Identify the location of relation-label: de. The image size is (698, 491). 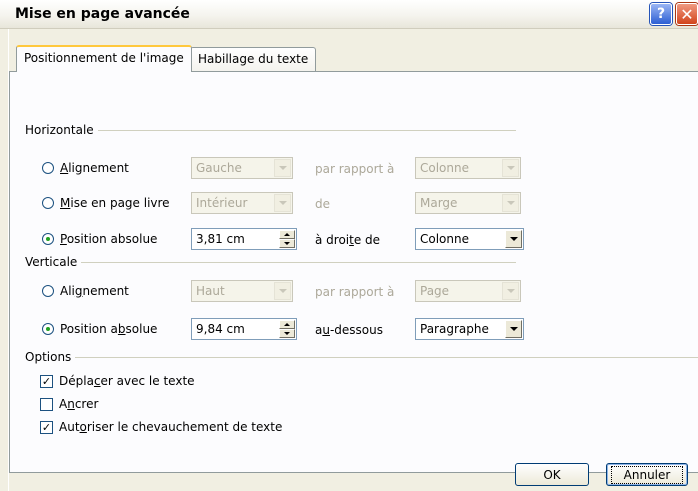
(322, 204).